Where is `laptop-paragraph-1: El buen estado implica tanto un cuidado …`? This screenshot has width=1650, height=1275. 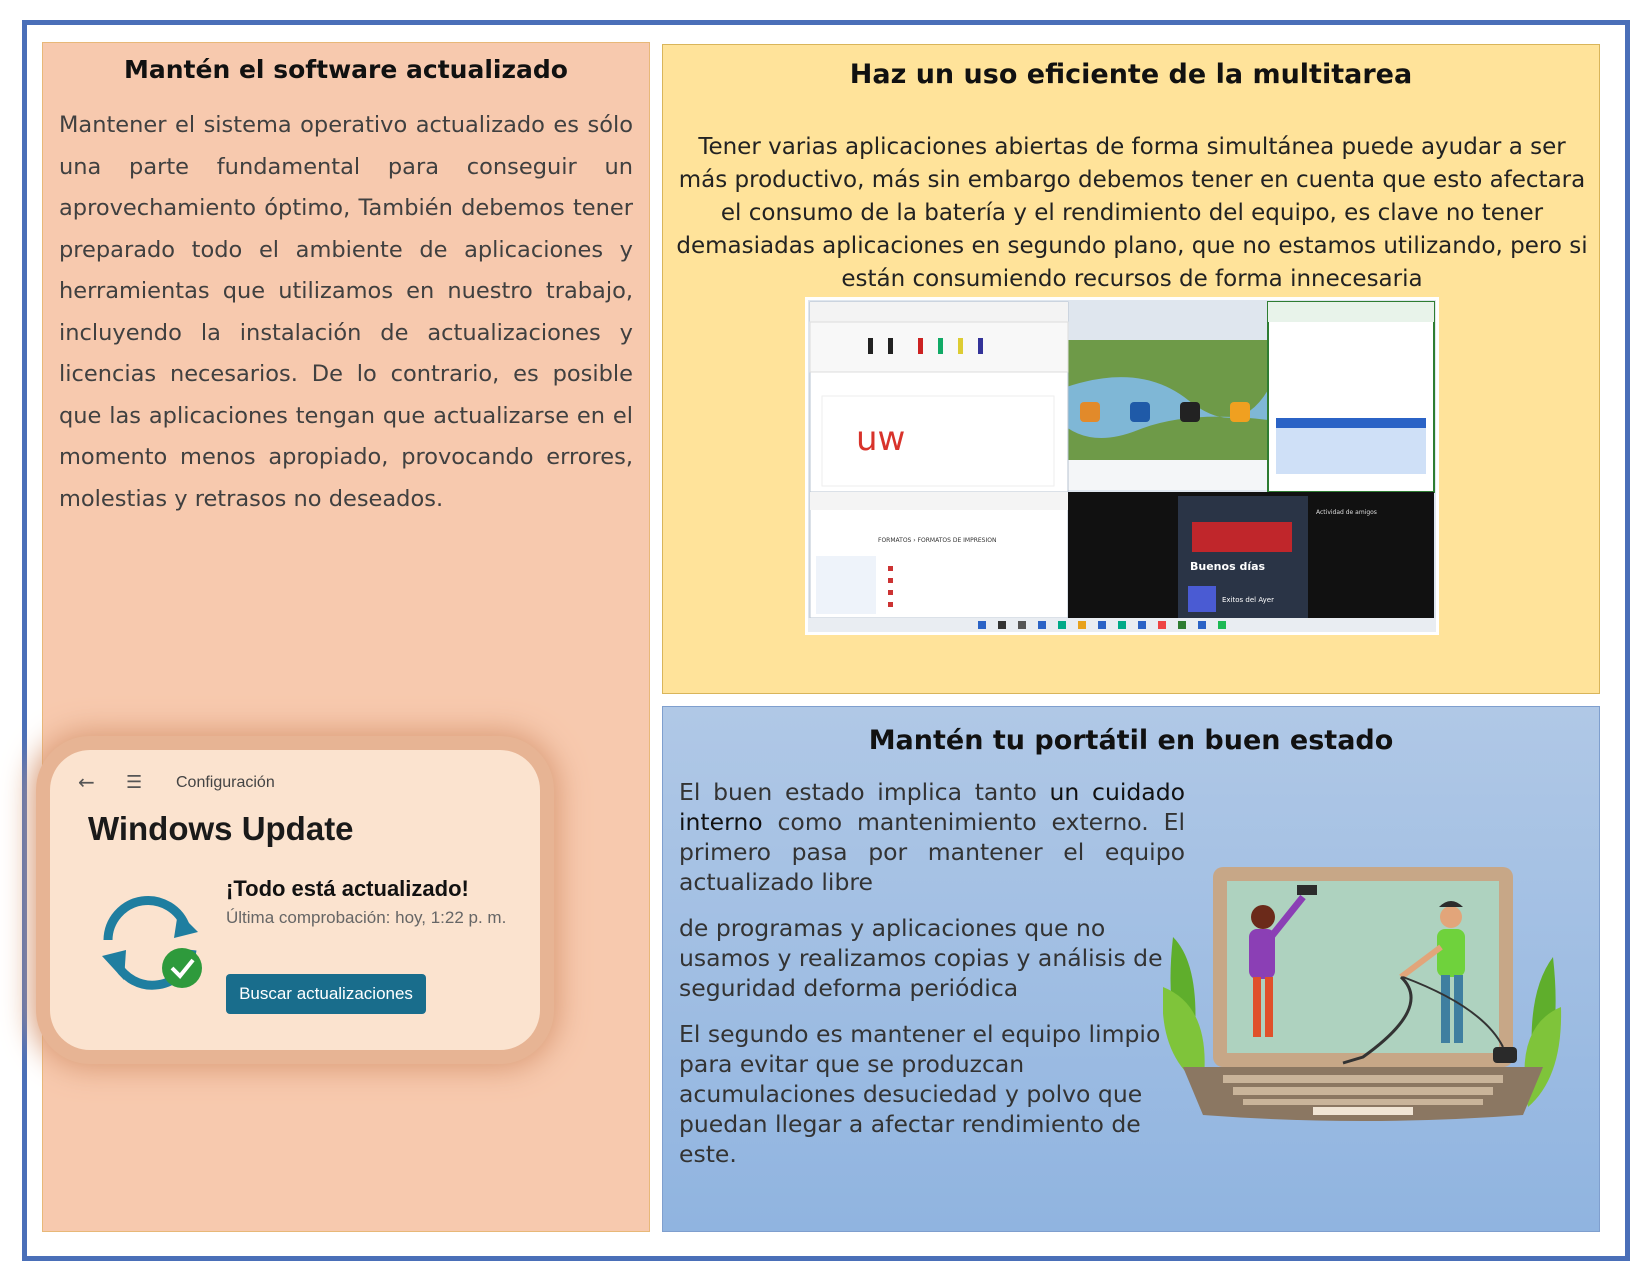
laptop-paragraph-1: El buen estado implica tanto un cuidado … is located at coordinates (932, 837).